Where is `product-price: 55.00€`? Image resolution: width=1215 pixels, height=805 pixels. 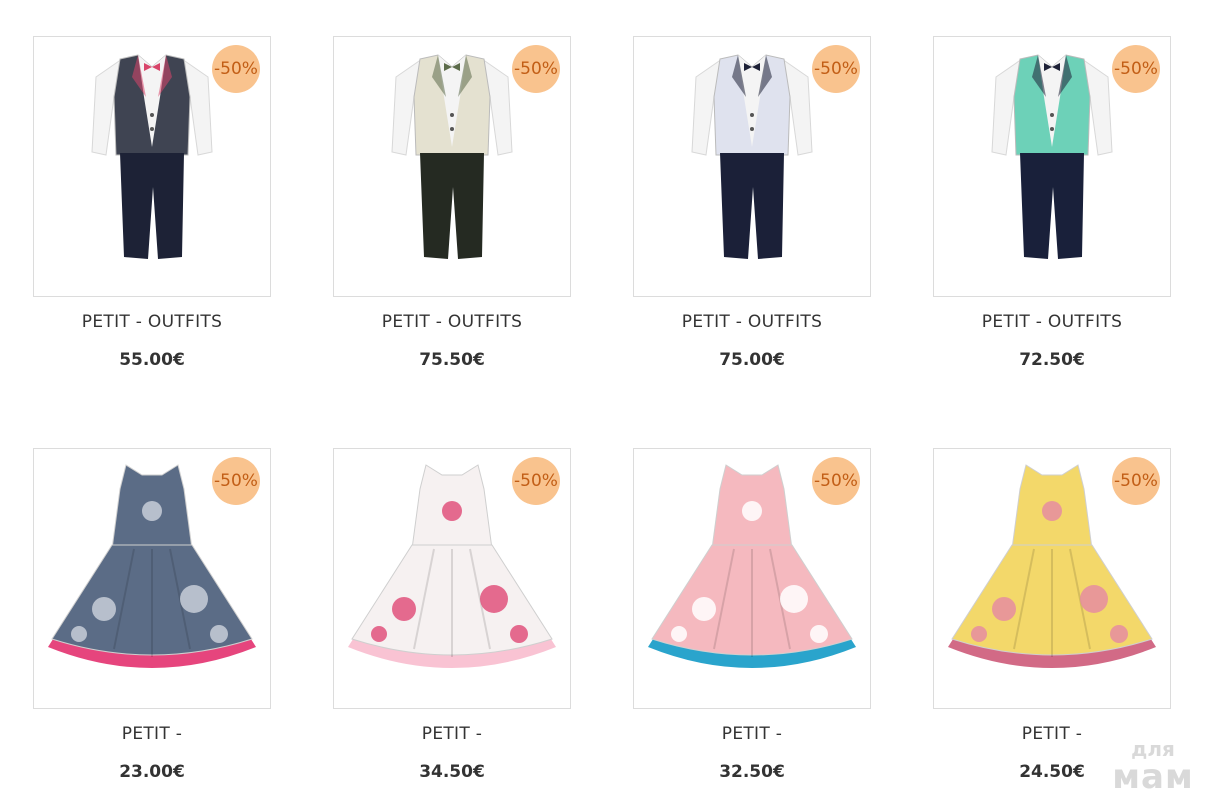 product-price: 55.00€ is located at coordinates (152, 360).